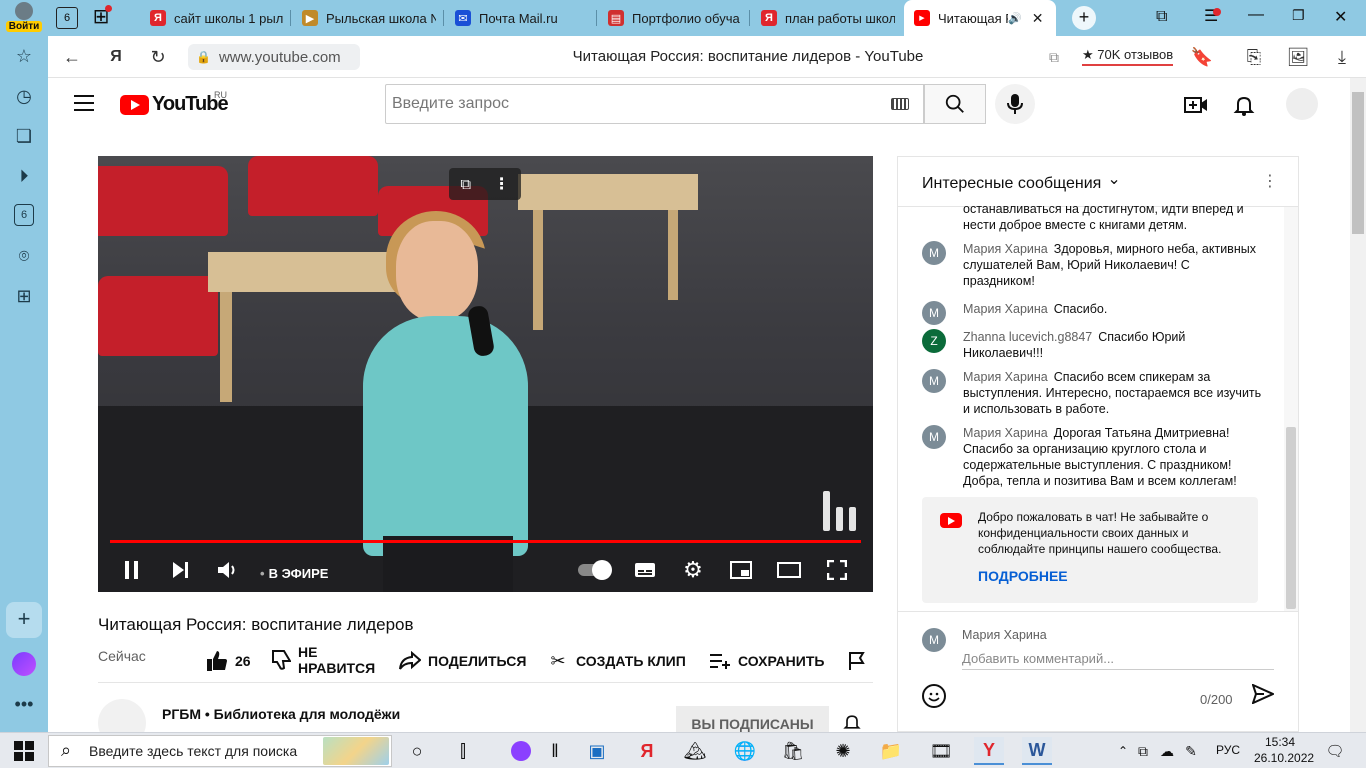  What do you see at coordinates (462, 661) in the screenshot?
I see `share-button: ПОДЕЛИТЬСЯ` at bounding box center [462, 661].